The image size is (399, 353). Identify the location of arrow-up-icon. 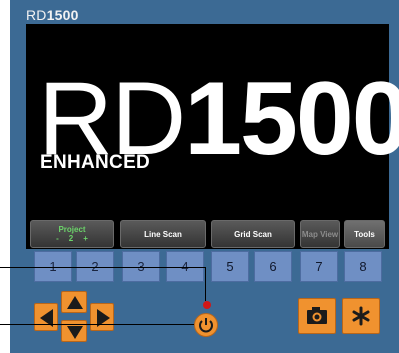
(75, 302).